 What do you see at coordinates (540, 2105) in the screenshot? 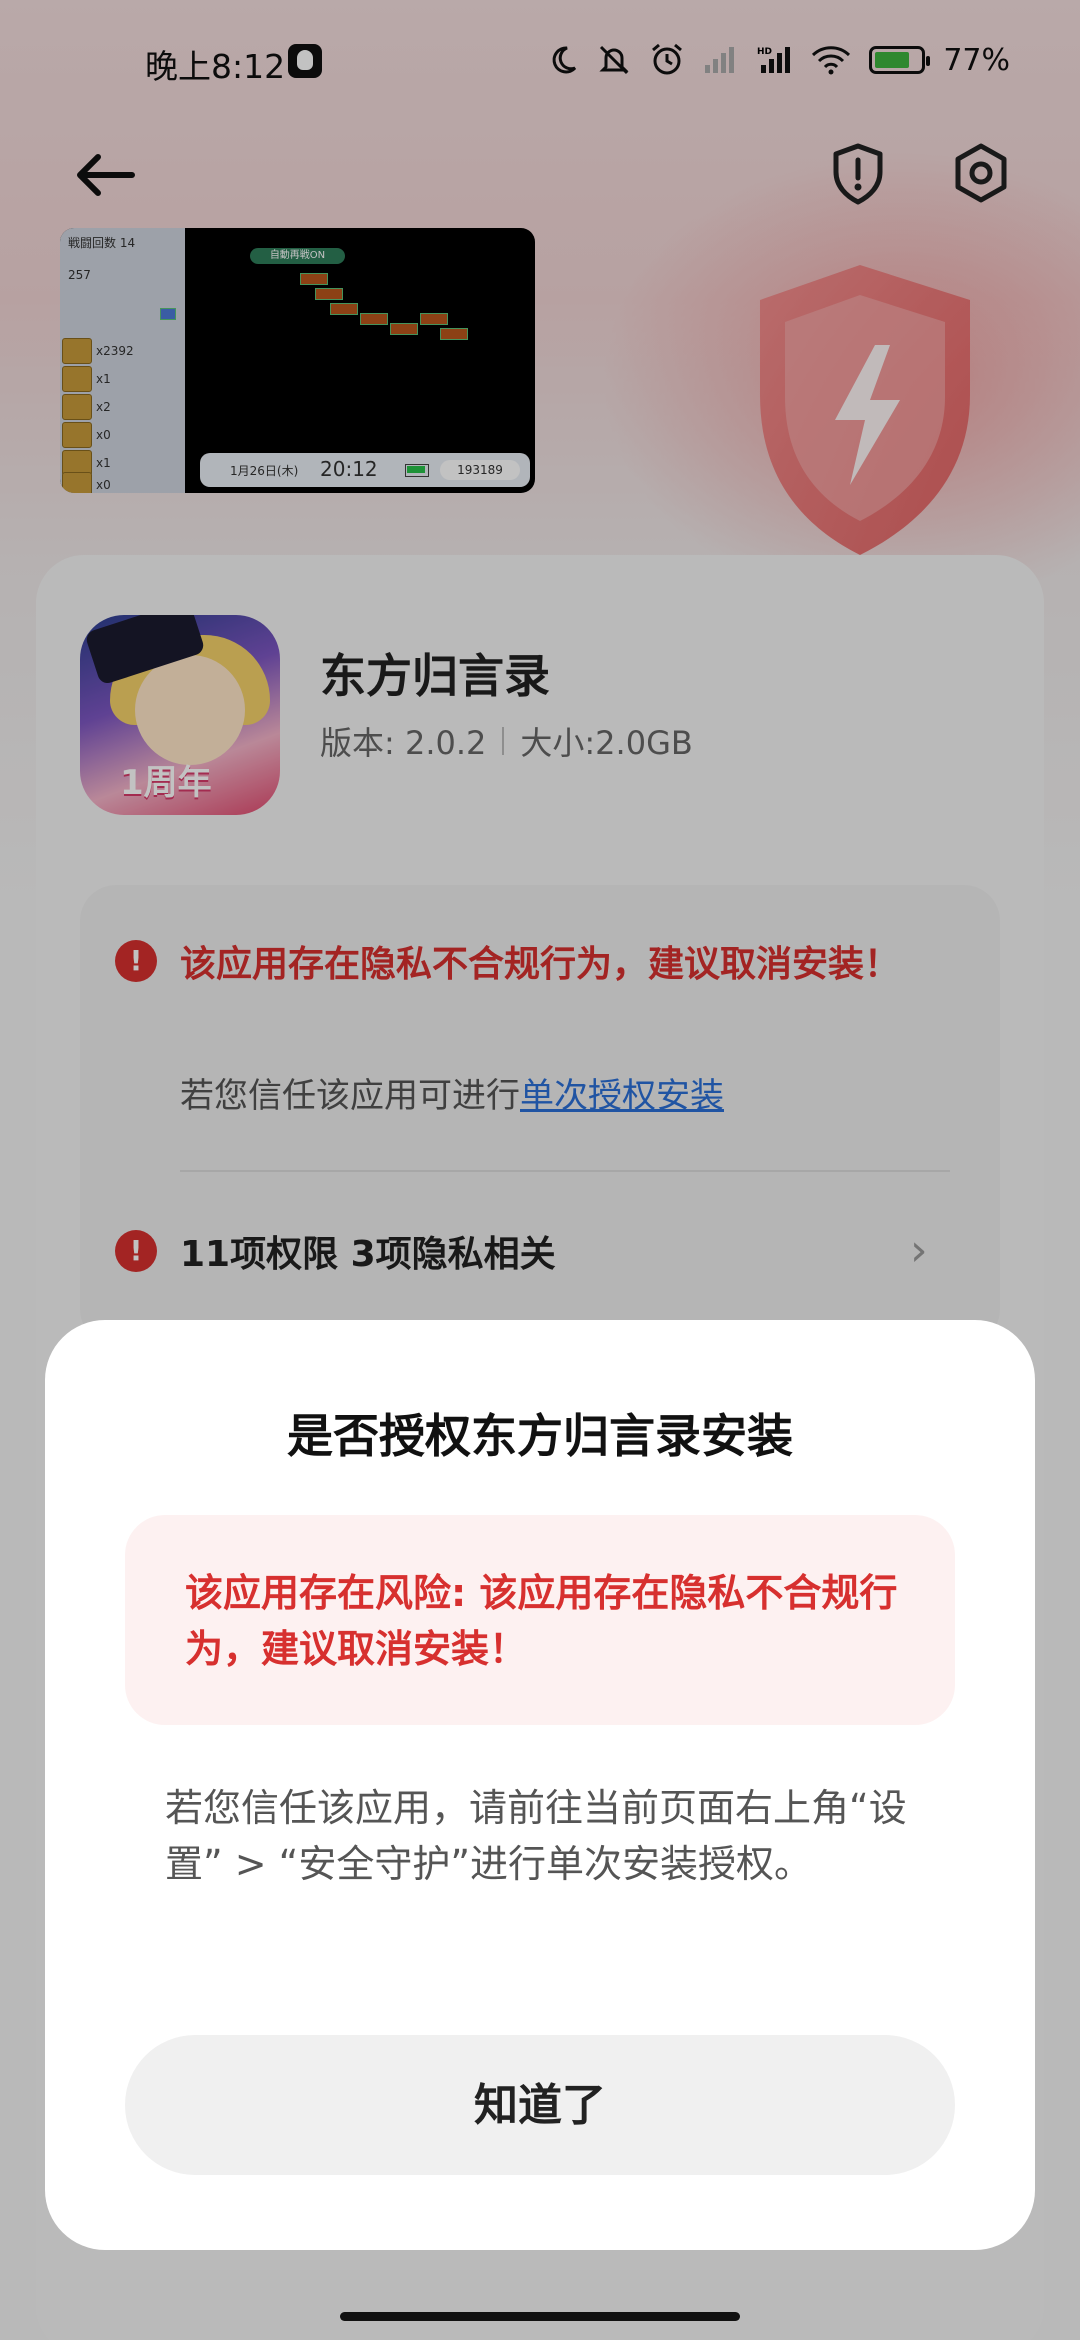
I see `acknowledge-button: 知道了` at bounding box center [540, 2105].